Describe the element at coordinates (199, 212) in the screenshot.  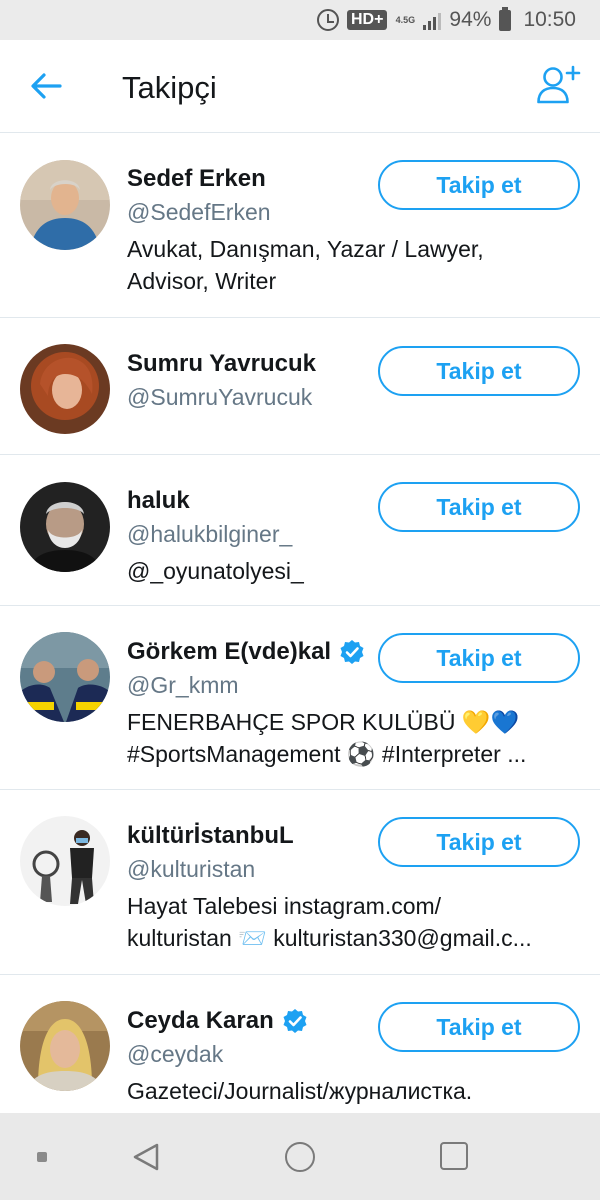
I see `user-handle: @SedefErken` at that location.